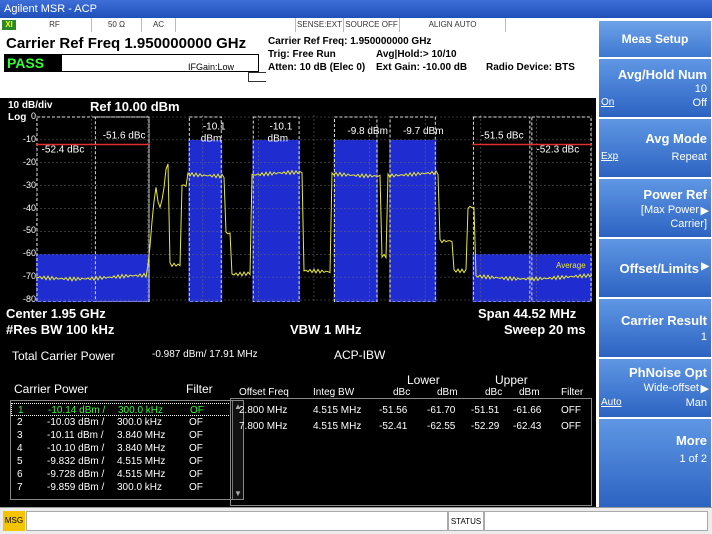  What do you see at coordinates (704, 211) in the screenshot?
I see `power-ref-arrow-icon: ▶` at bounding box center [704, 211].